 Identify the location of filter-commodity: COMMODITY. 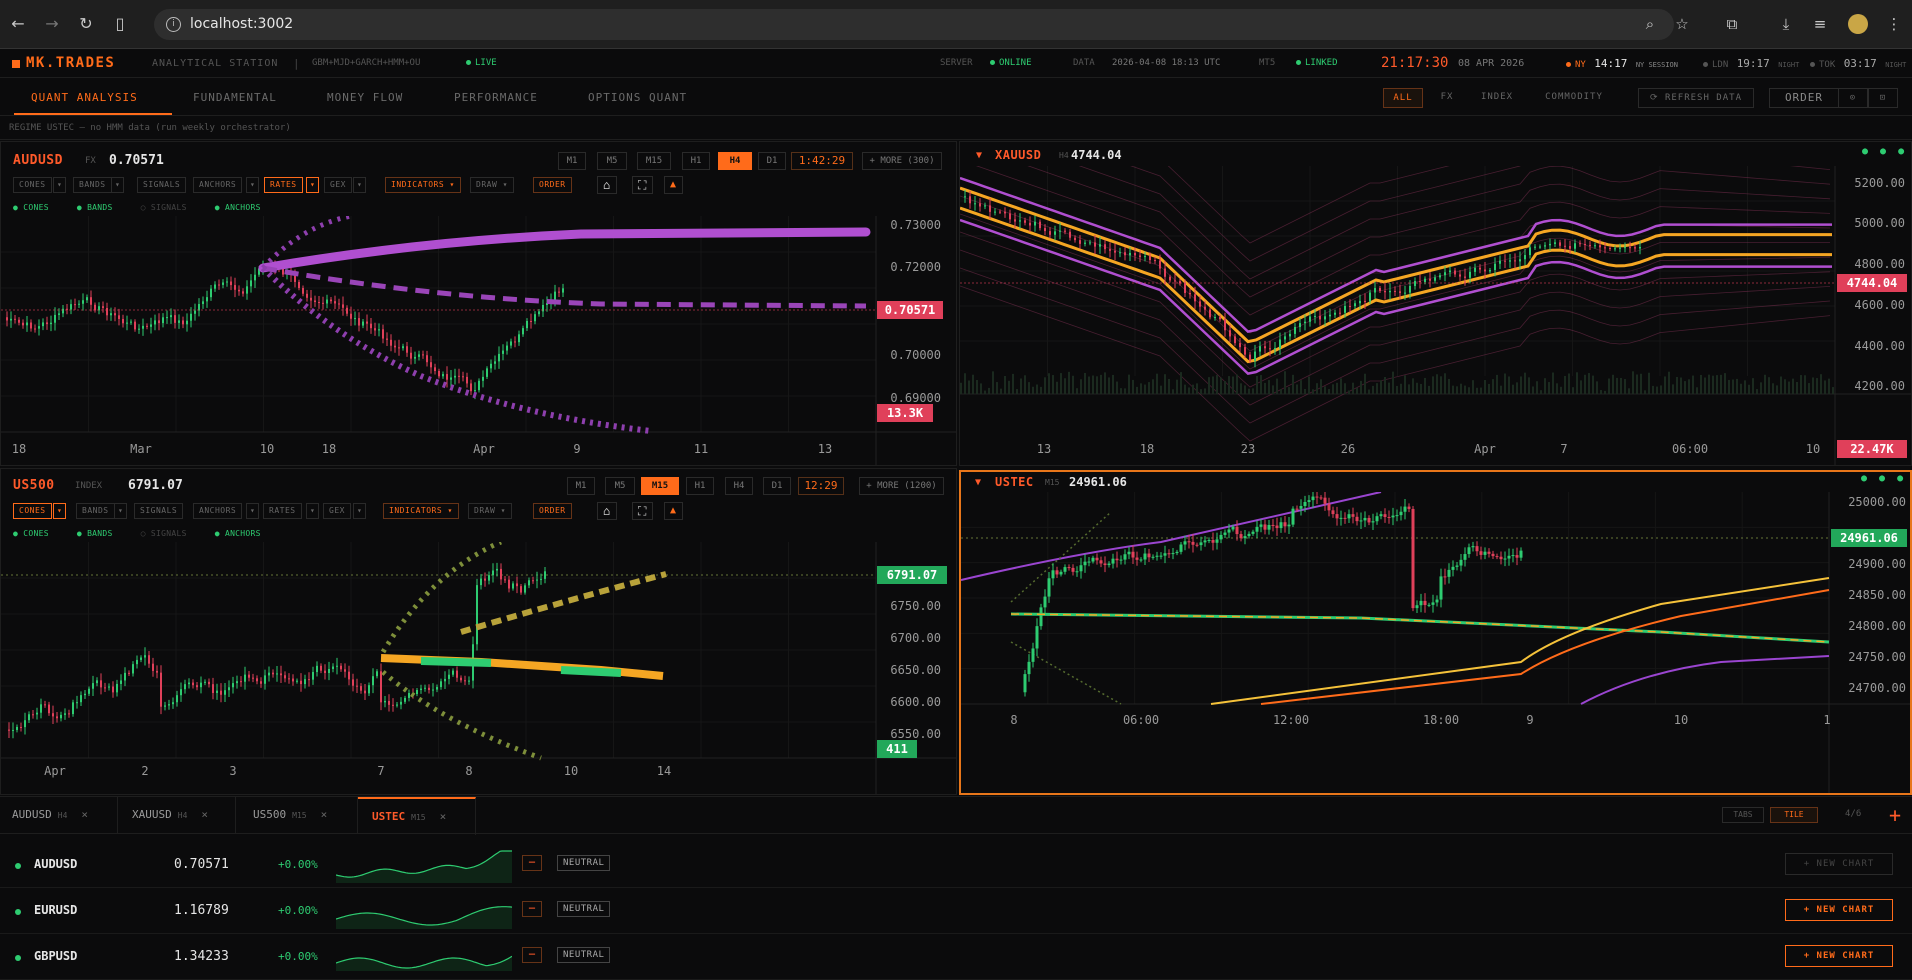
(1574, 98).